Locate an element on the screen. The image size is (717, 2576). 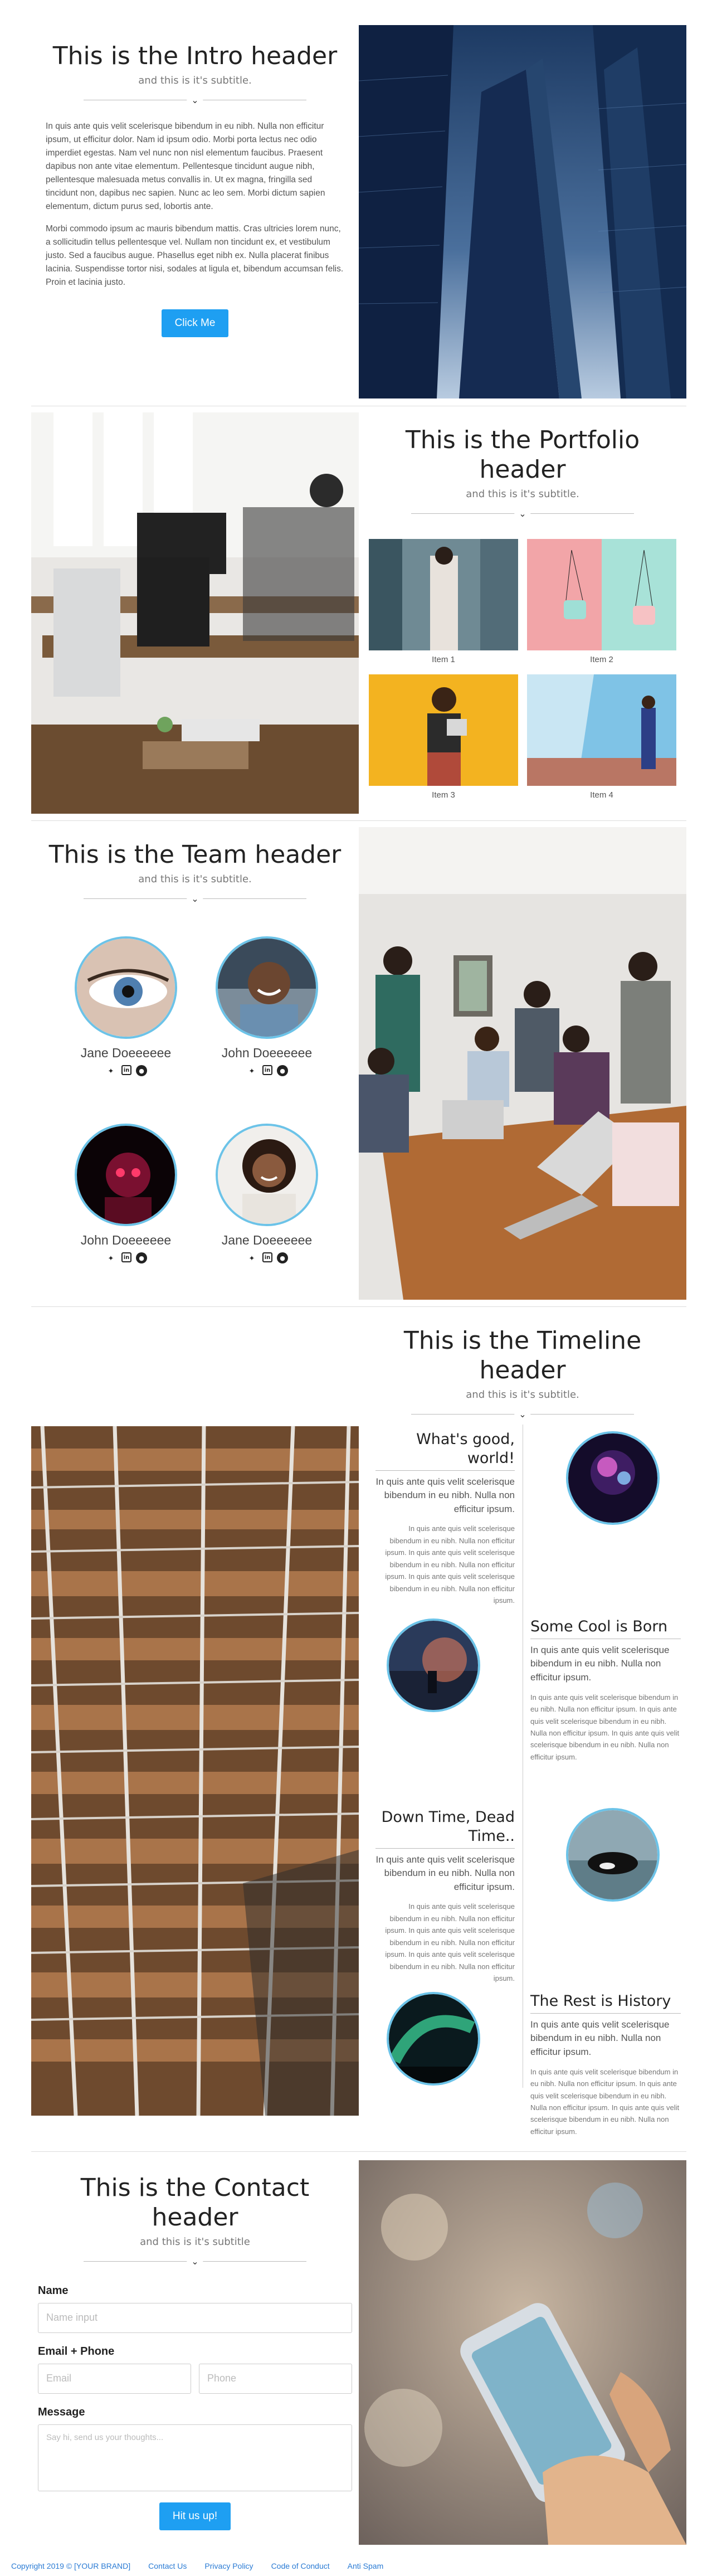
intro-image-skyscrapers is located at coordinates (522, 212).